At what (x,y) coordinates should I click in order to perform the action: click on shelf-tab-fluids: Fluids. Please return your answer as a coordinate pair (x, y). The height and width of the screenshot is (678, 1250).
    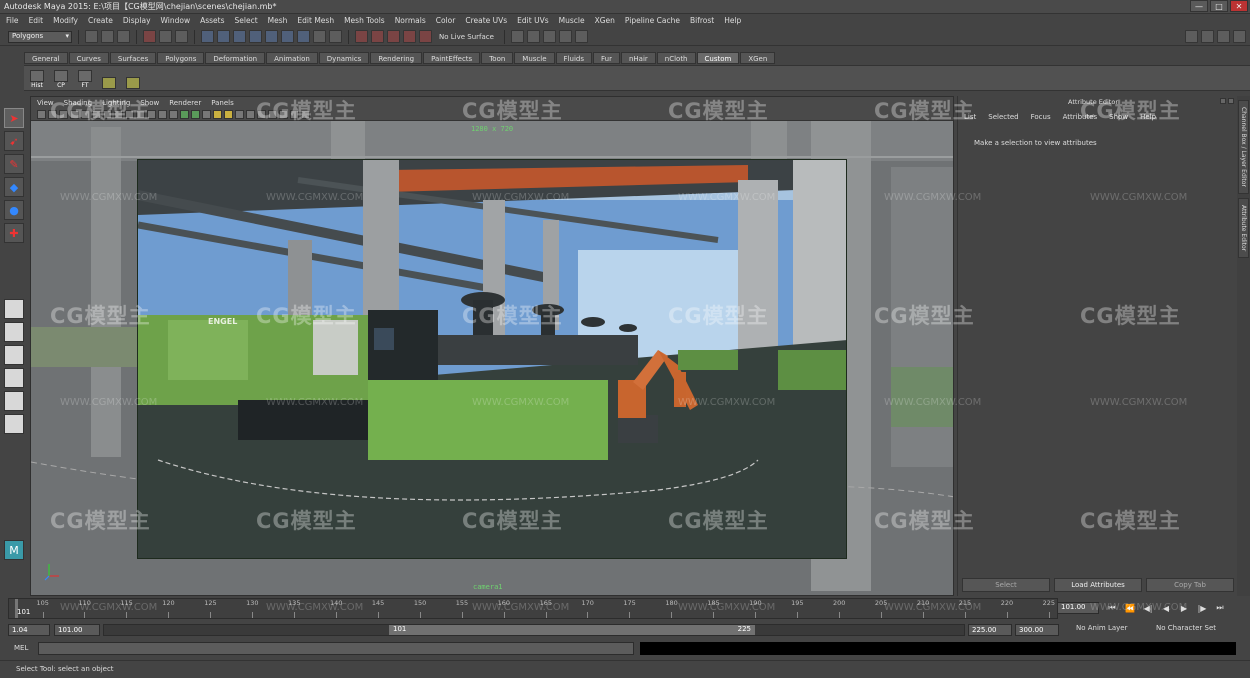
    Looking at the image, I should click on (573, 58).